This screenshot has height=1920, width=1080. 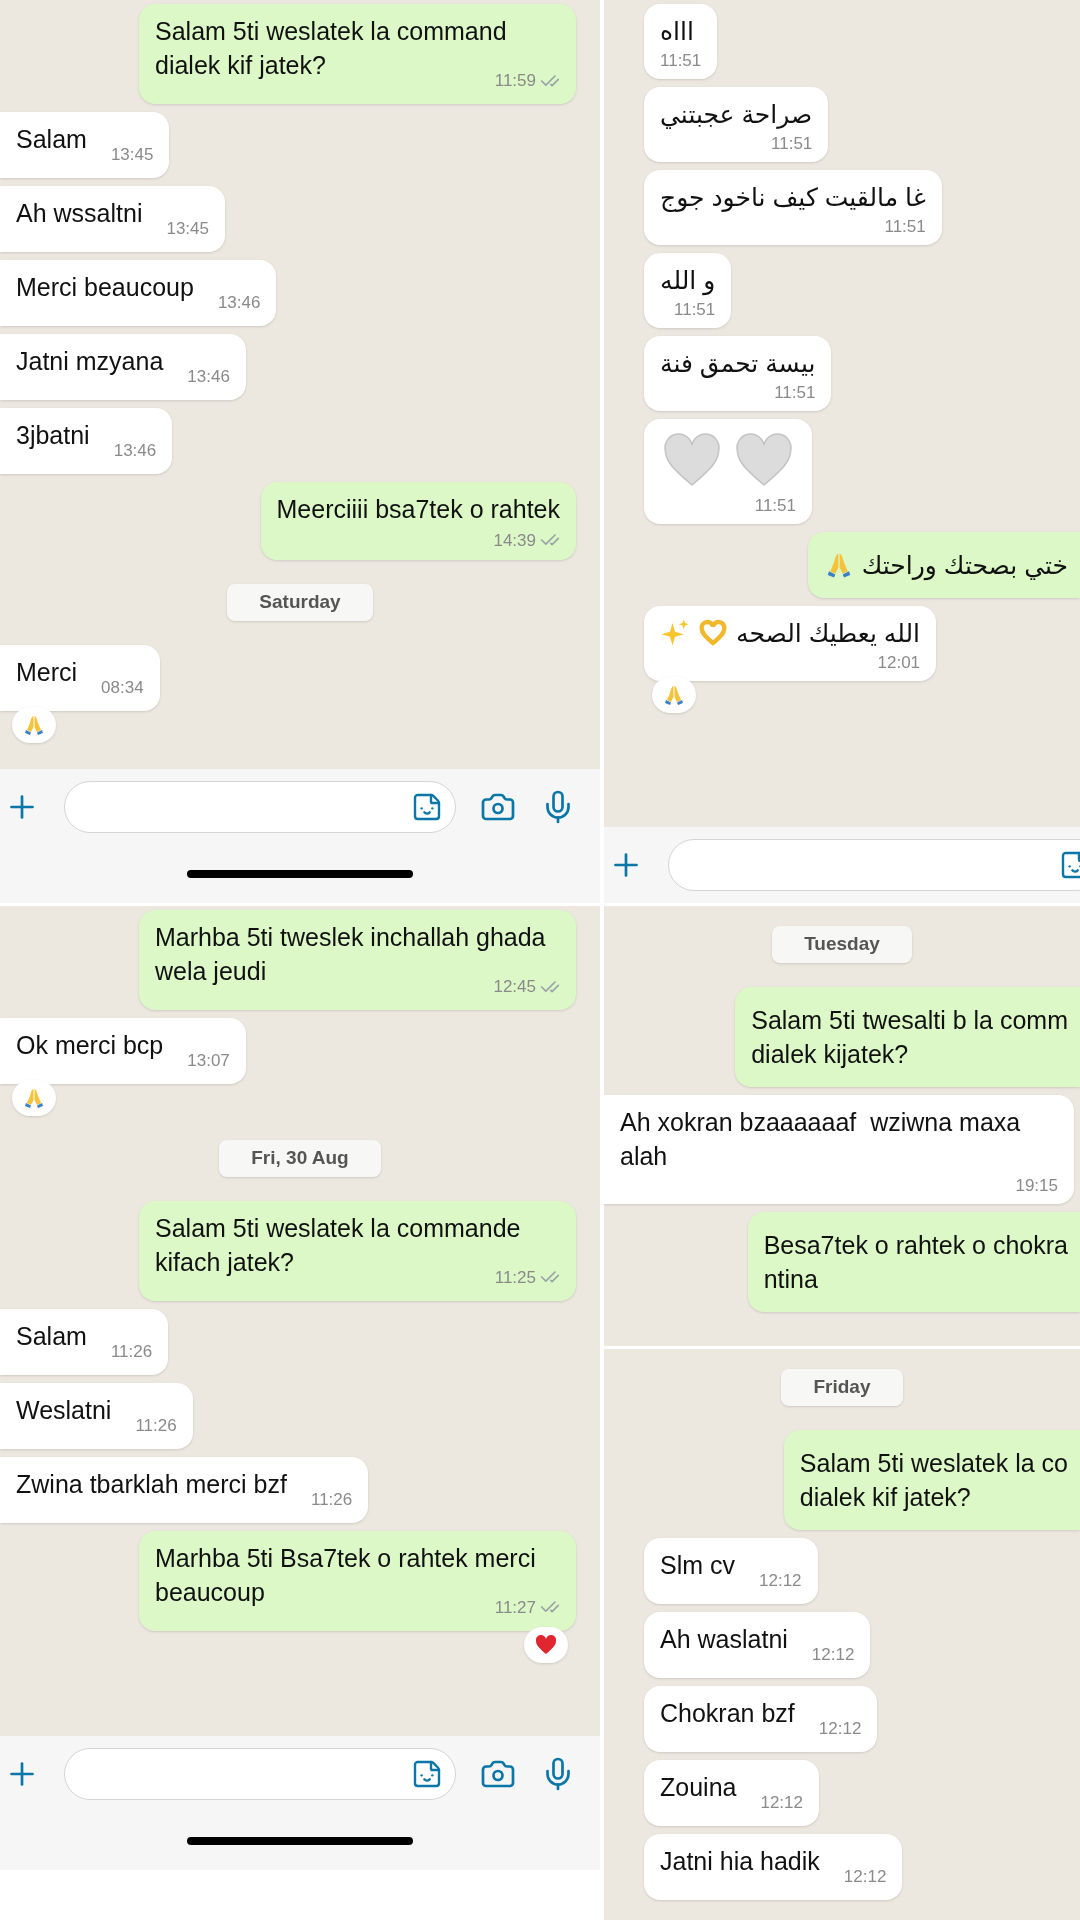 What do you see at coordinates (698, 1786) in the screenshot?
I see `message-text: Zouina` at bounding box center [698, 1786].